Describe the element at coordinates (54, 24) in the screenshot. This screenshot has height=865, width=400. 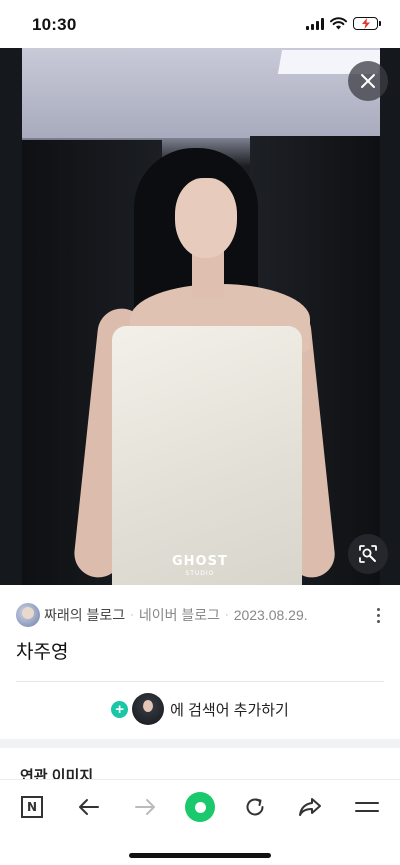
I see `status-time: 10:30` at that location.